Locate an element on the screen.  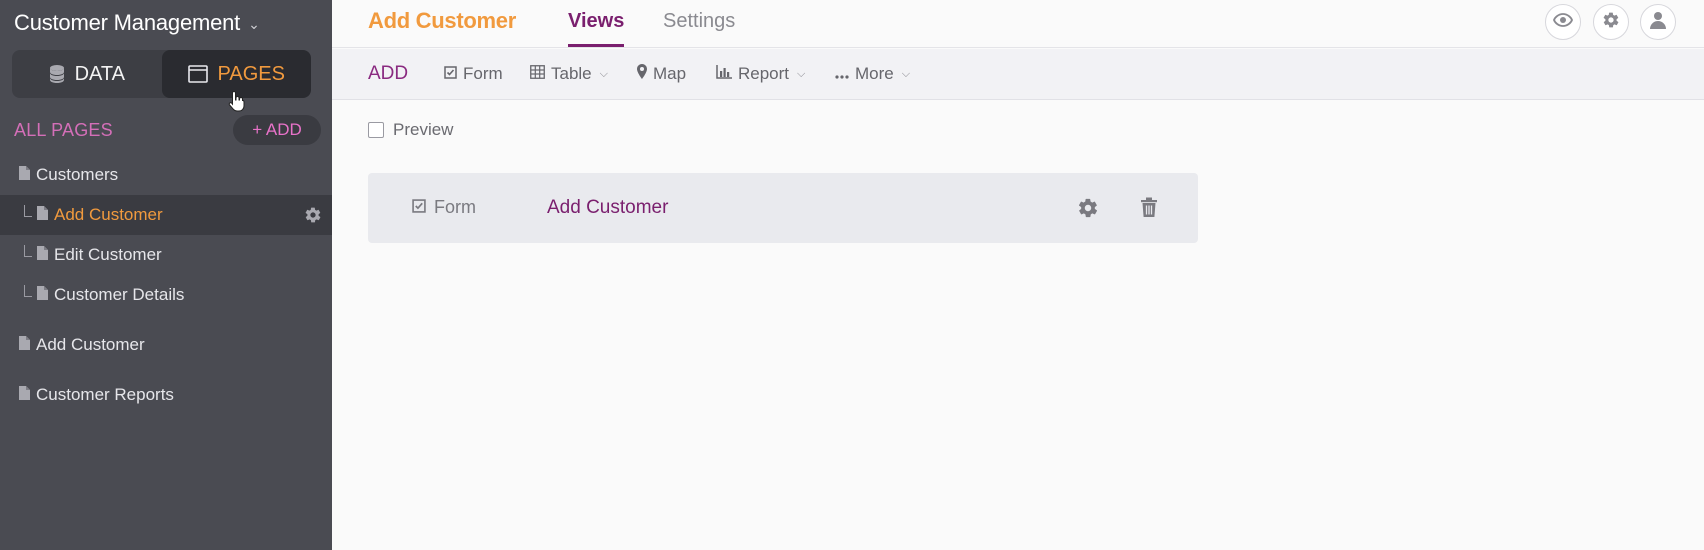
data-tab: DATA is located at coordinates (87, 74).